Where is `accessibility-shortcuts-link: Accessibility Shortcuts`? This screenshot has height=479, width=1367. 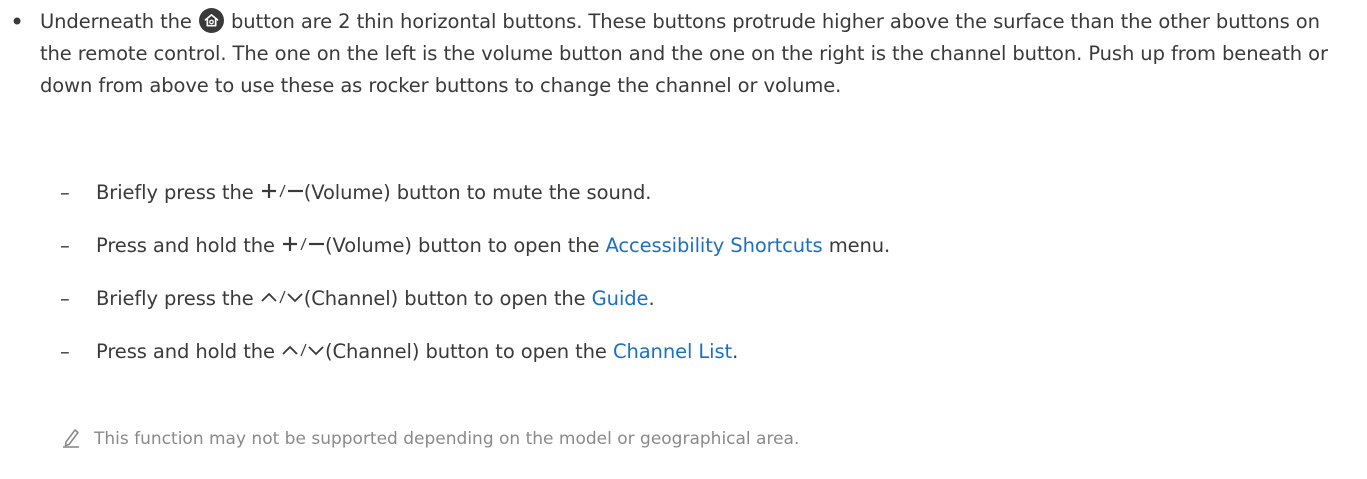
accessibility-shortcuts-link: Accessibility Shortcuts is located at coordinates (714, 245).